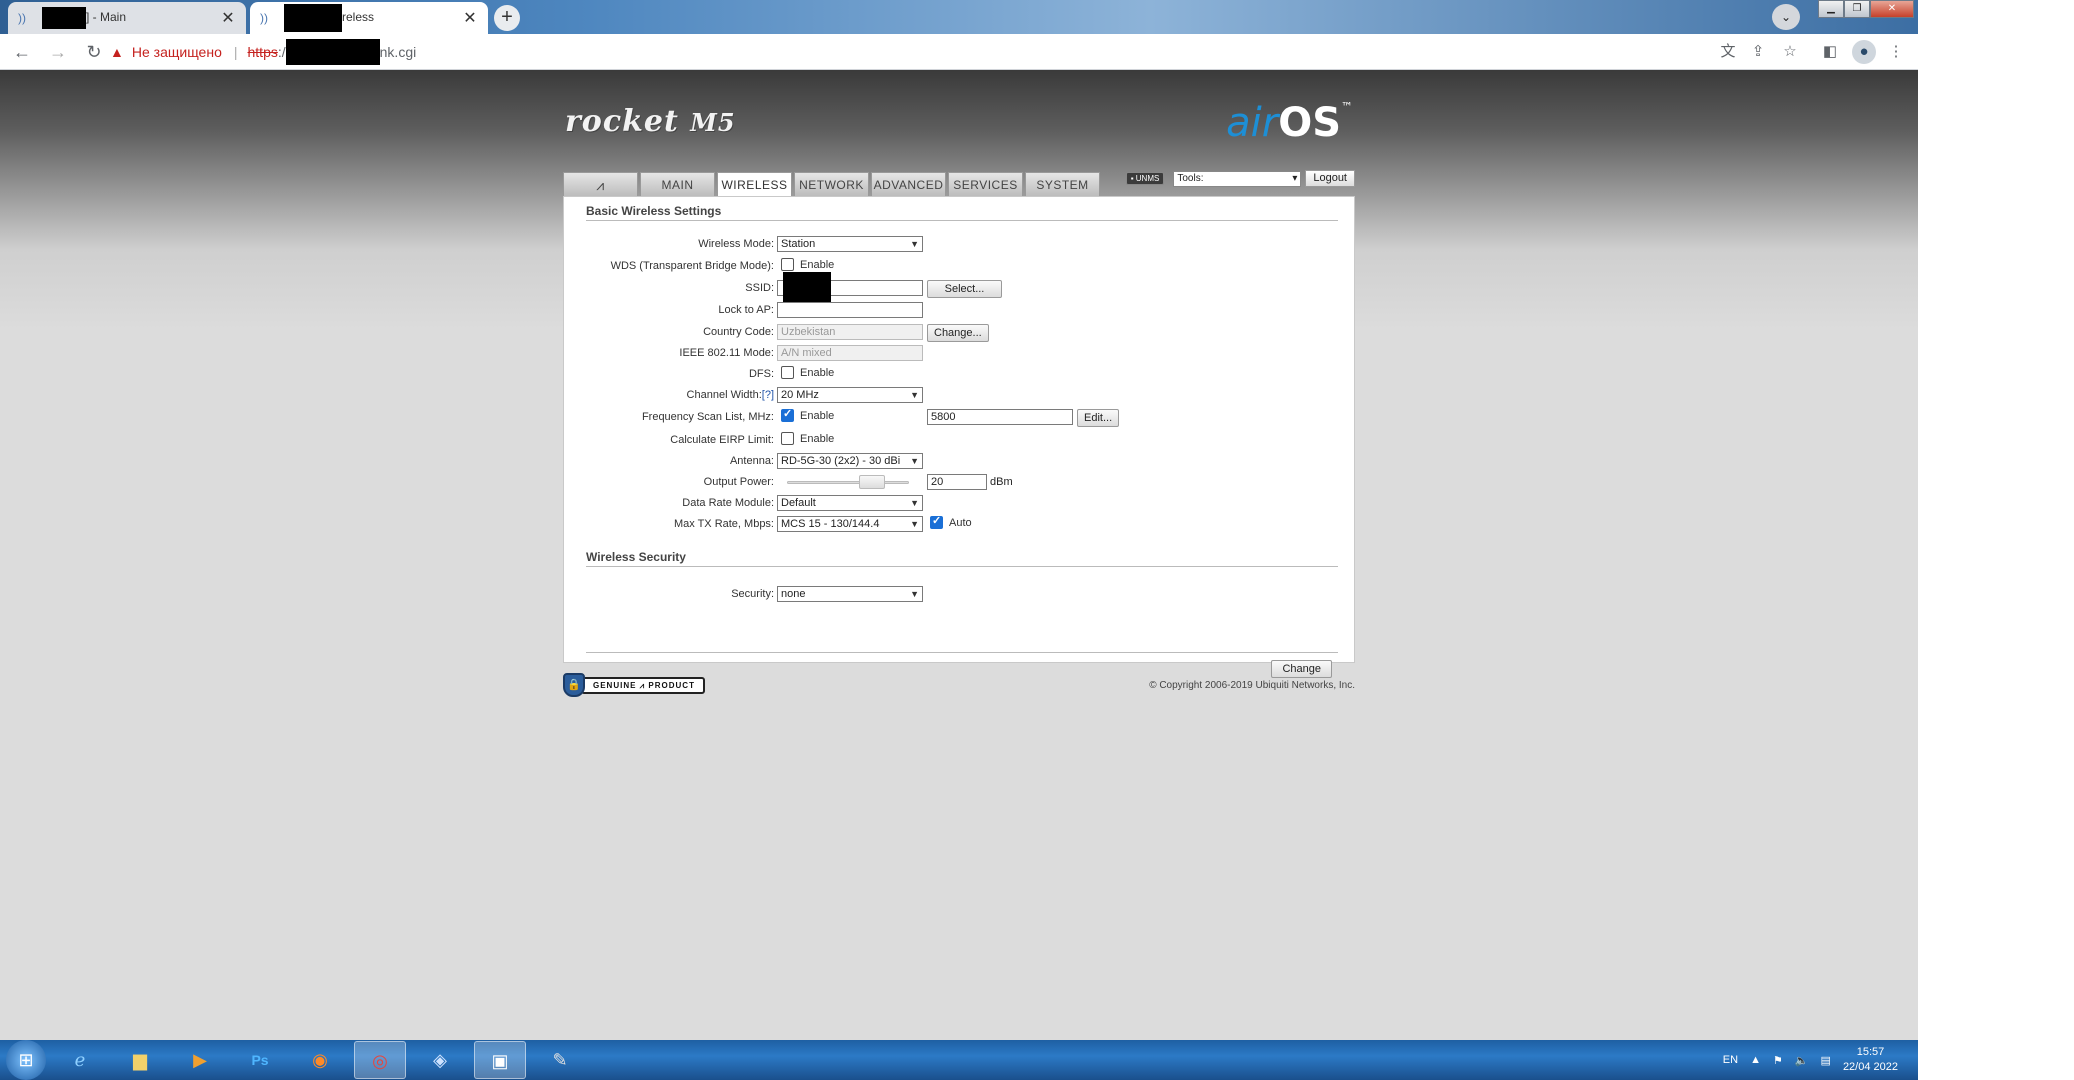 The image size is (2074, 1080). I want to click on firefox-icon: ◉, so click(320, 1060).